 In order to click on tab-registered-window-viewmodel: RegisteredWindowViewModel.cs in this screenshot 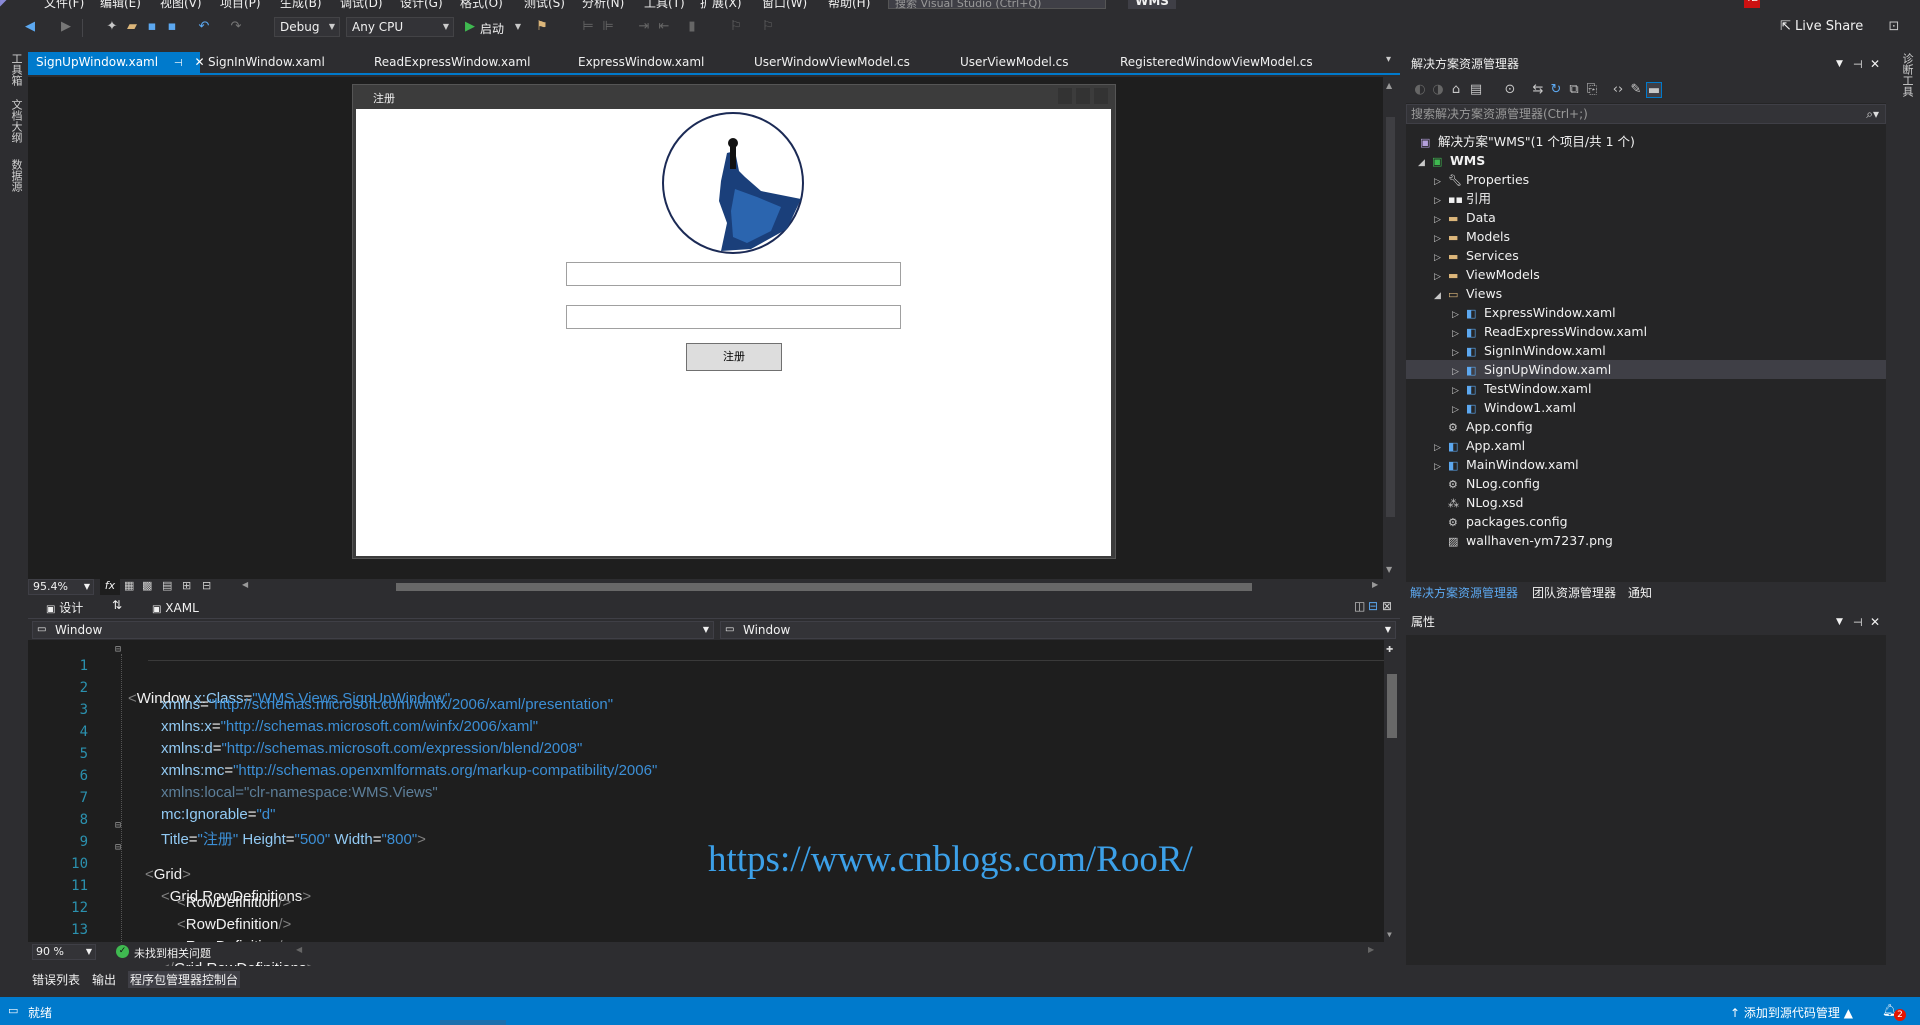, I will do `click(1212, 62)`.